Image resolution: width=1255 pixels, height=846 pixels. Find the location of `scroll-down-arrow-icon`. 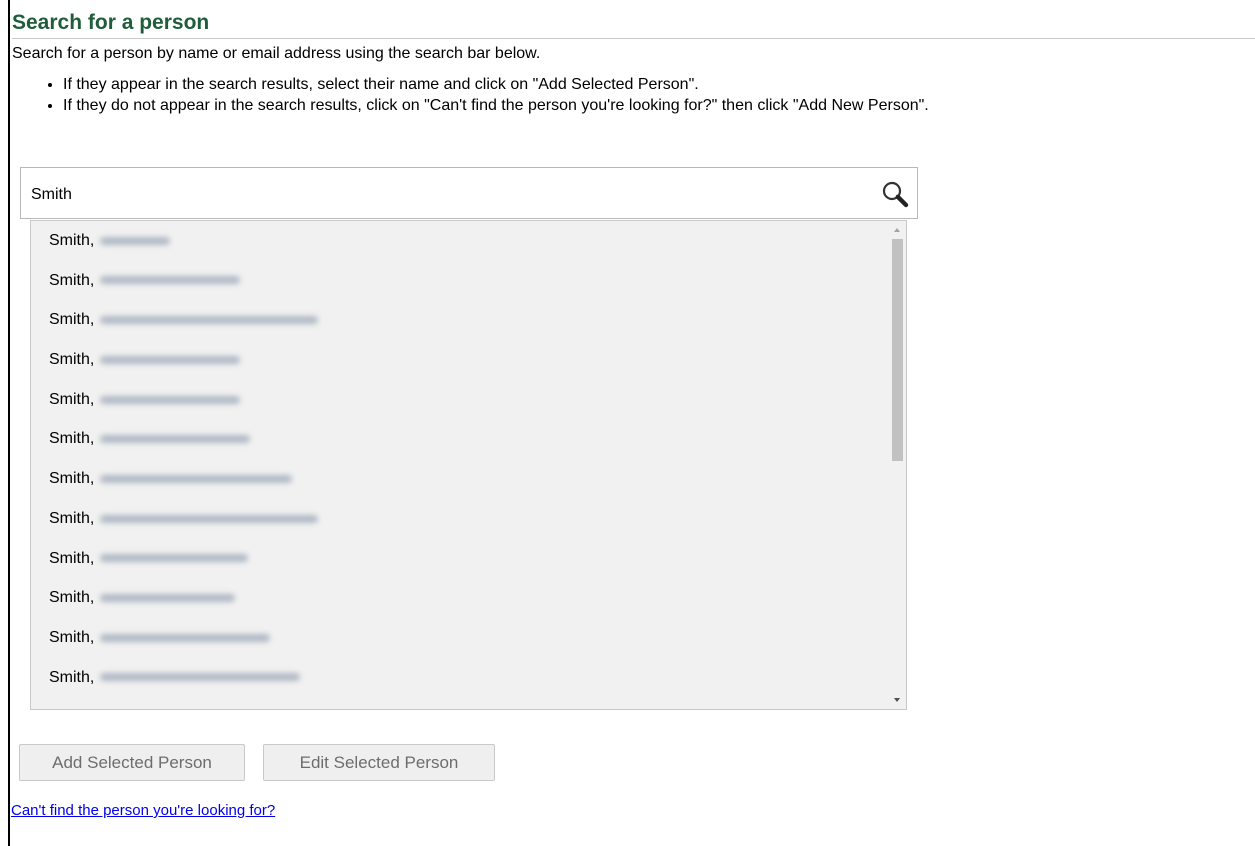

scroll-down-arrow-icon is located at coordinates (897, 700).